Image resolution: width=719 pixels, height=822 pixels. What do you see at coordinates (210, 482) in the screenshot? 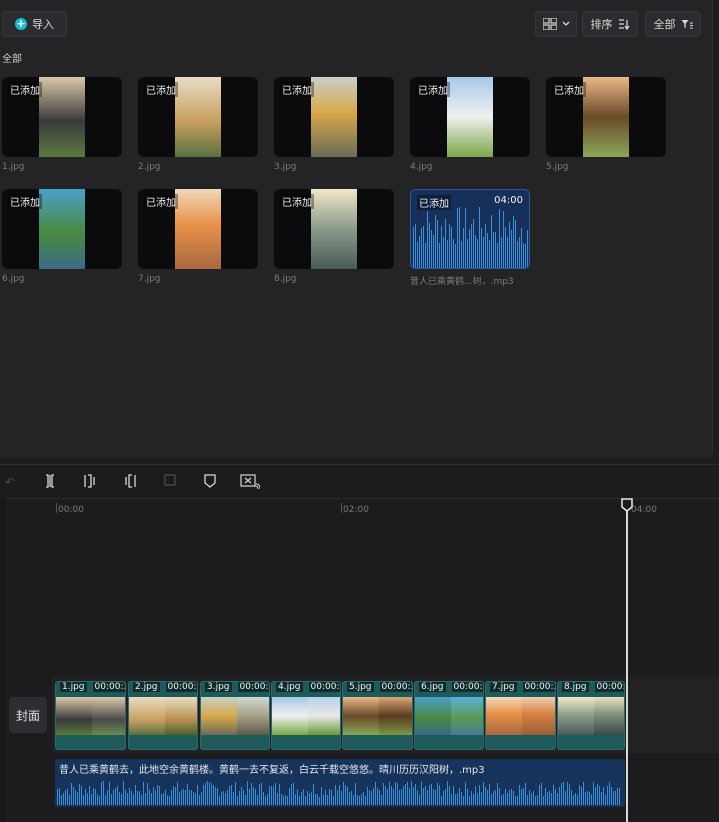
I see `marker-icon` at bounding box center [210, 482].